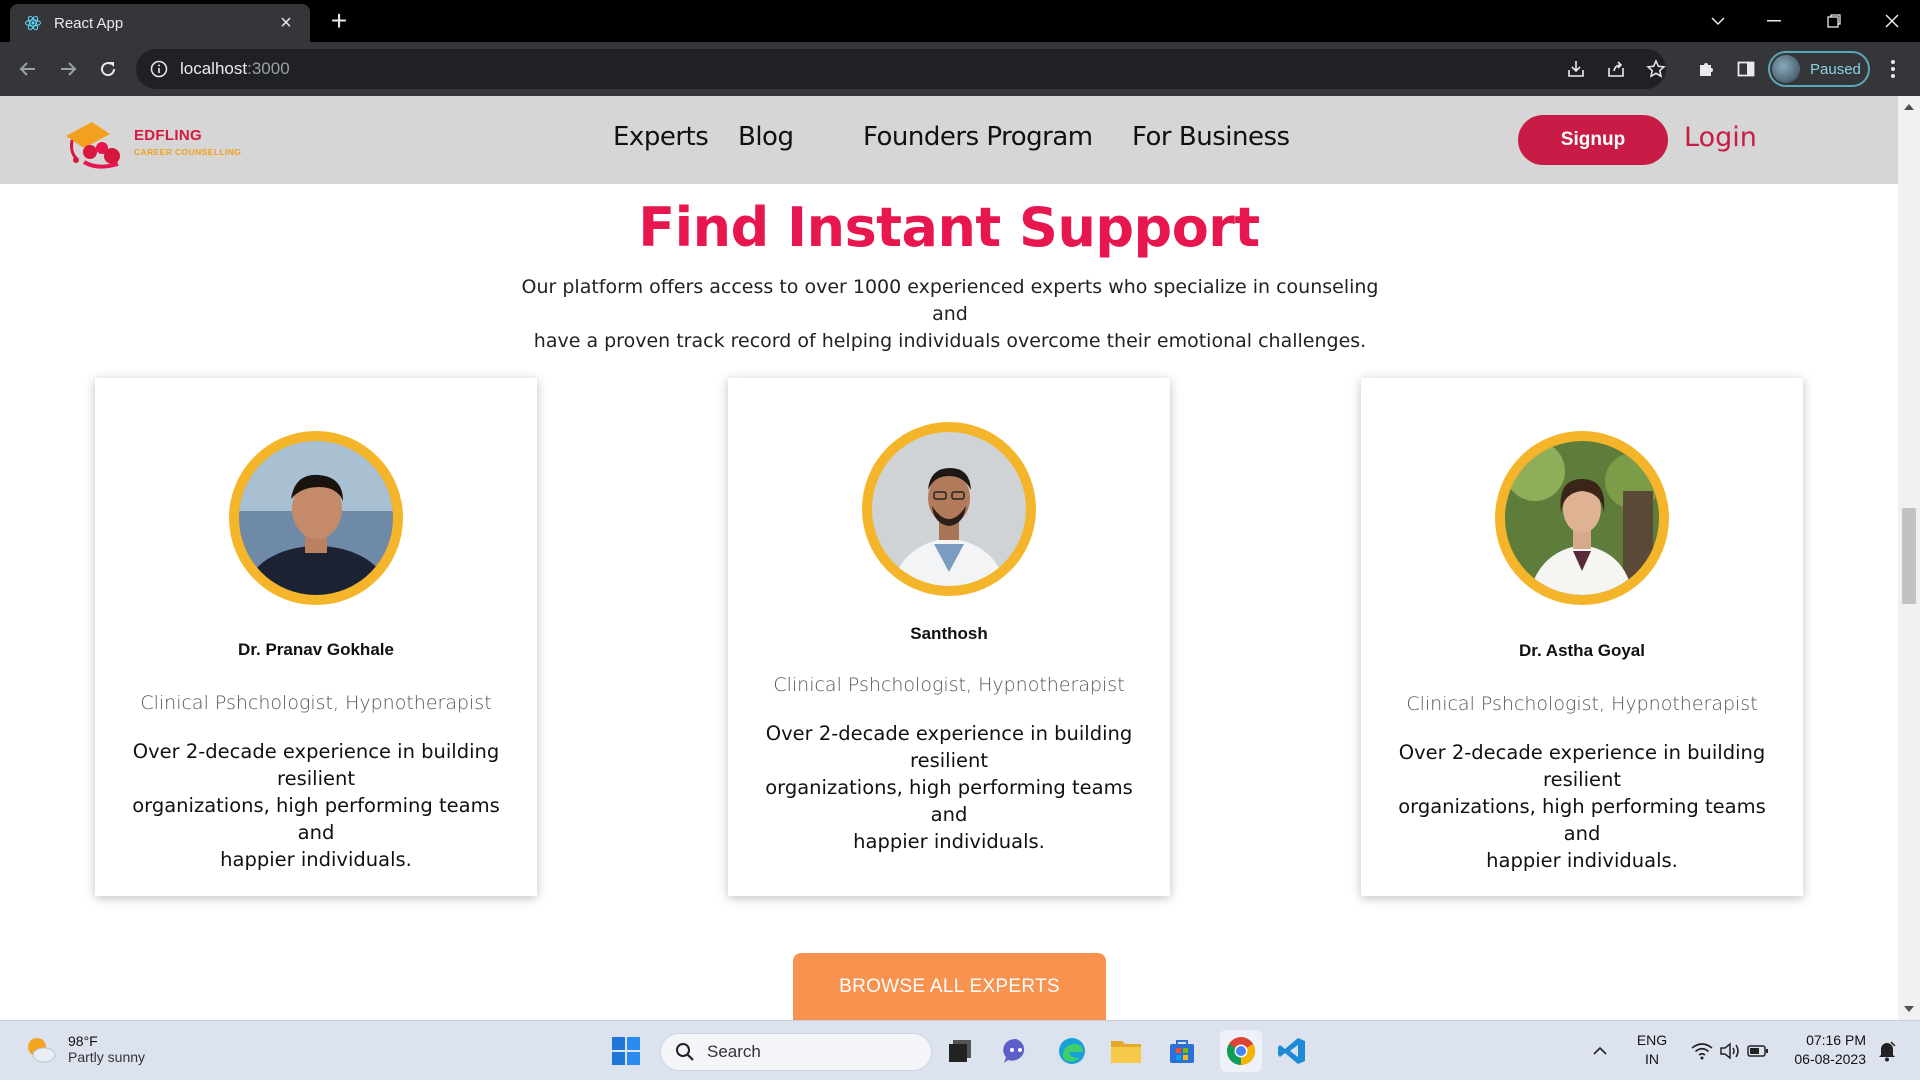 The width and height of the screenshot is (1920, 1080). What do you see at coordinates (685, 1052) in the screenshot?
I see `search-icon` at bounding box center [685, 1052].